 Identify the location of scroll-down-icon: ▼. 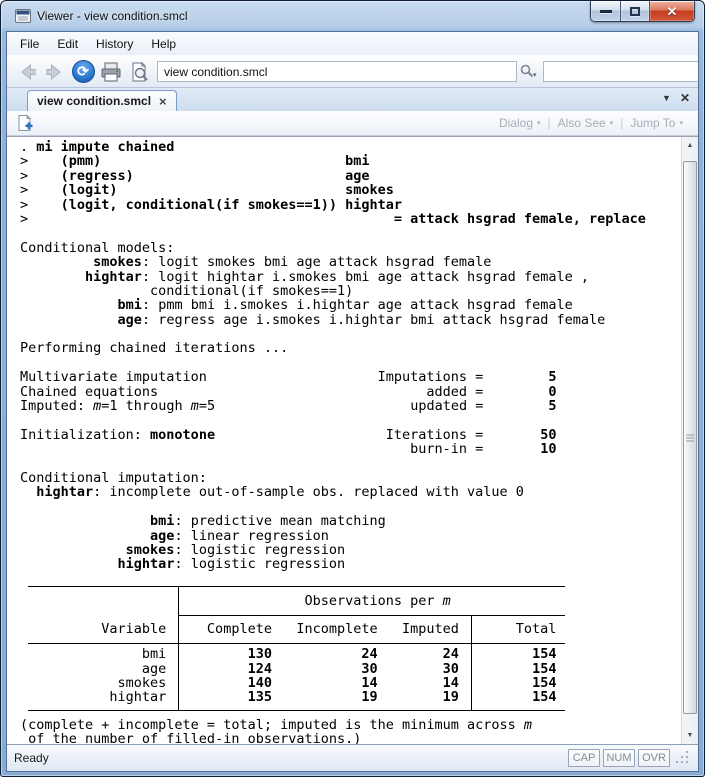
(690, 735).